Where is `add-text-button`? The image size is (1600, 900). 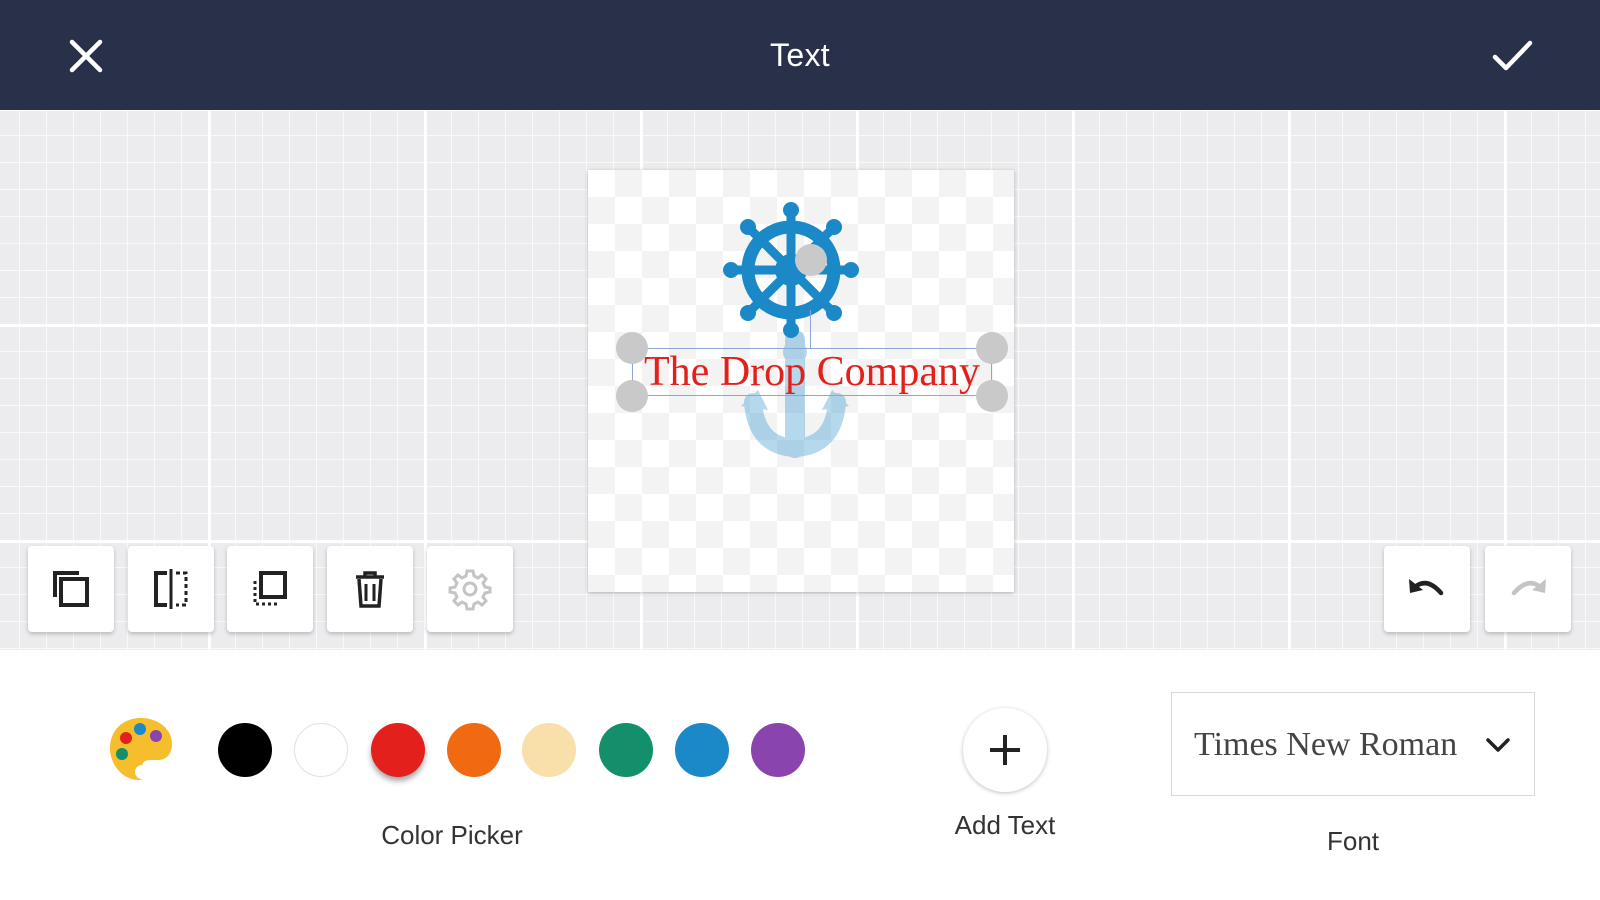 add-text-button is located at coordinates (1005, 750).